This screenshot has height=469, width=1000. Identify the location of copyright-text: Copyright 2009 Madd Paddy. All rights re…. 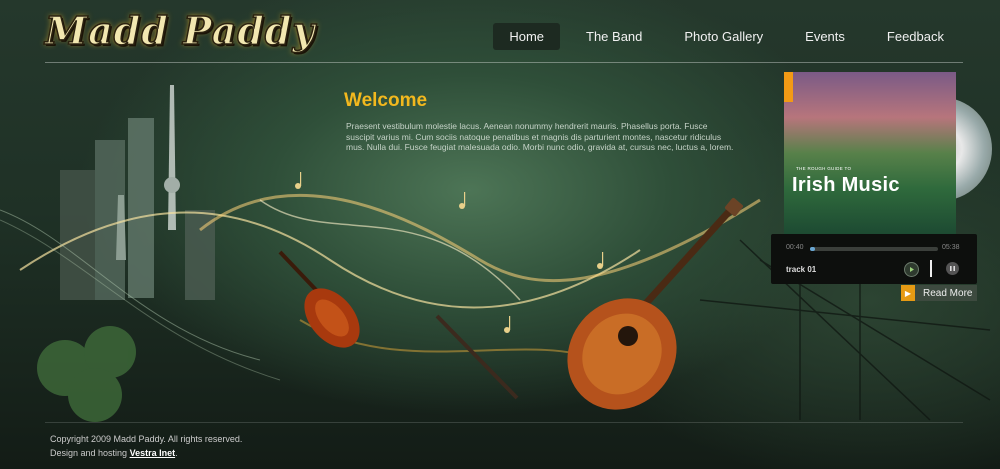
(146, 439).